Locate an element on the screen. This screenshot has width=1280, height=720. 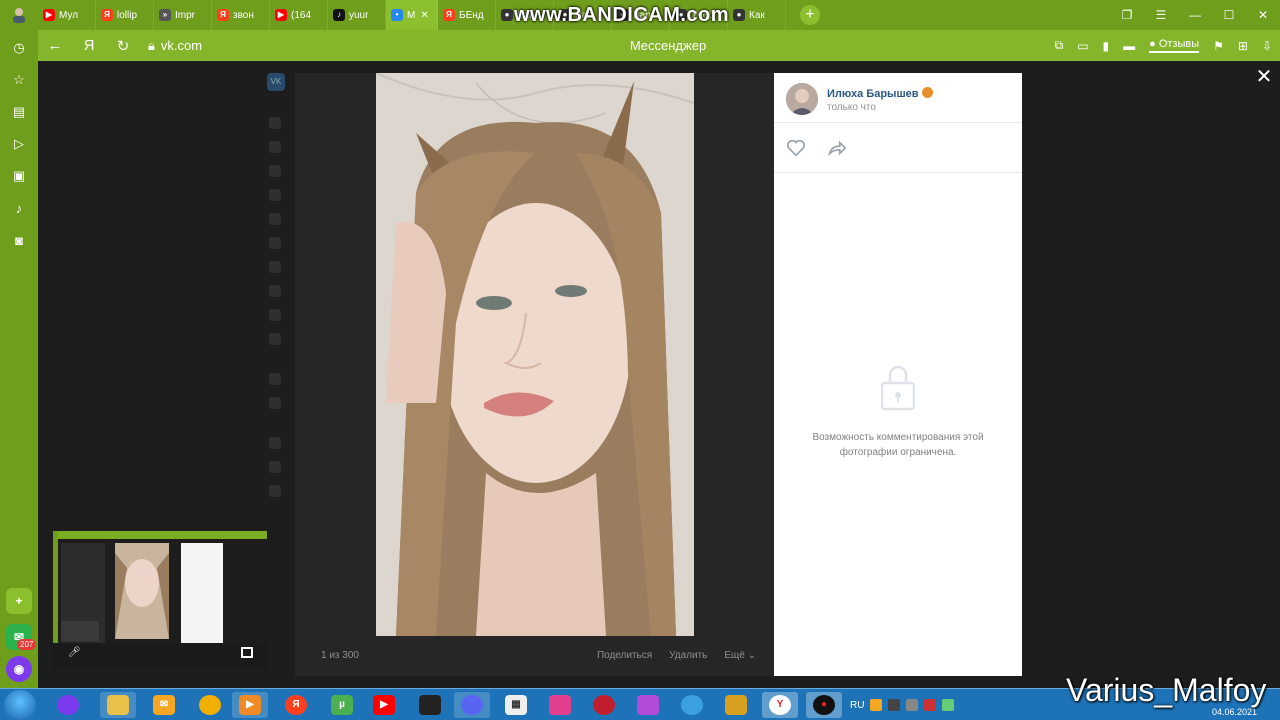
star-icon: ☆ is located at coordinates (19, 80).